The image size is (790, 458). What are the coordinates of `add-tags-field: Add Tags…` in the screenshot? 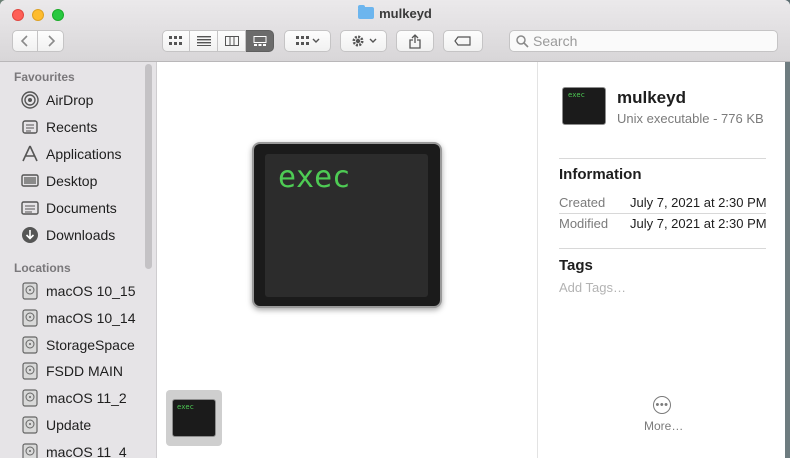 It's located at (592, 287).